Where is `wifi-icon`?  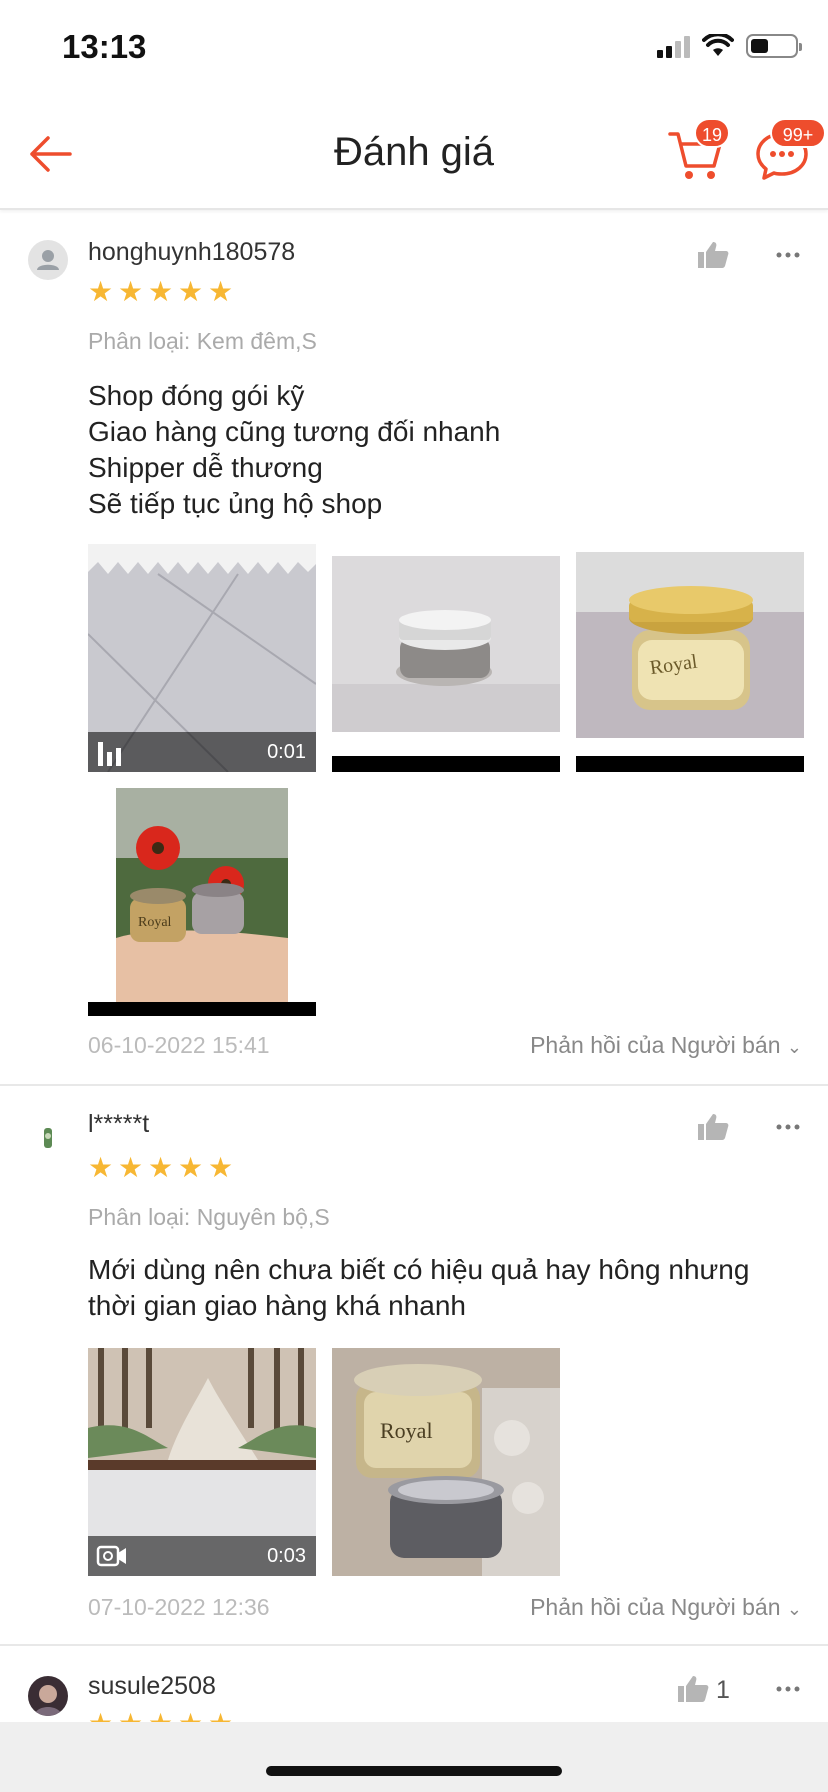
wifi-icon is located at coordinates (718, 45).